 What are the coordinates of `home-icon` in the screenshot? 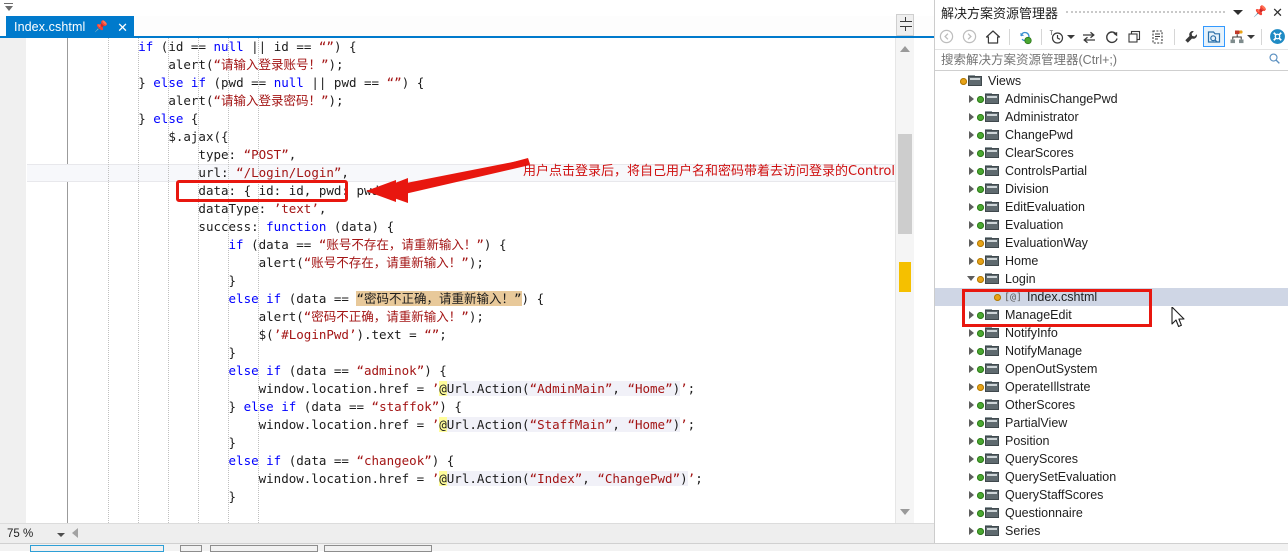 It's located at (992, 36).